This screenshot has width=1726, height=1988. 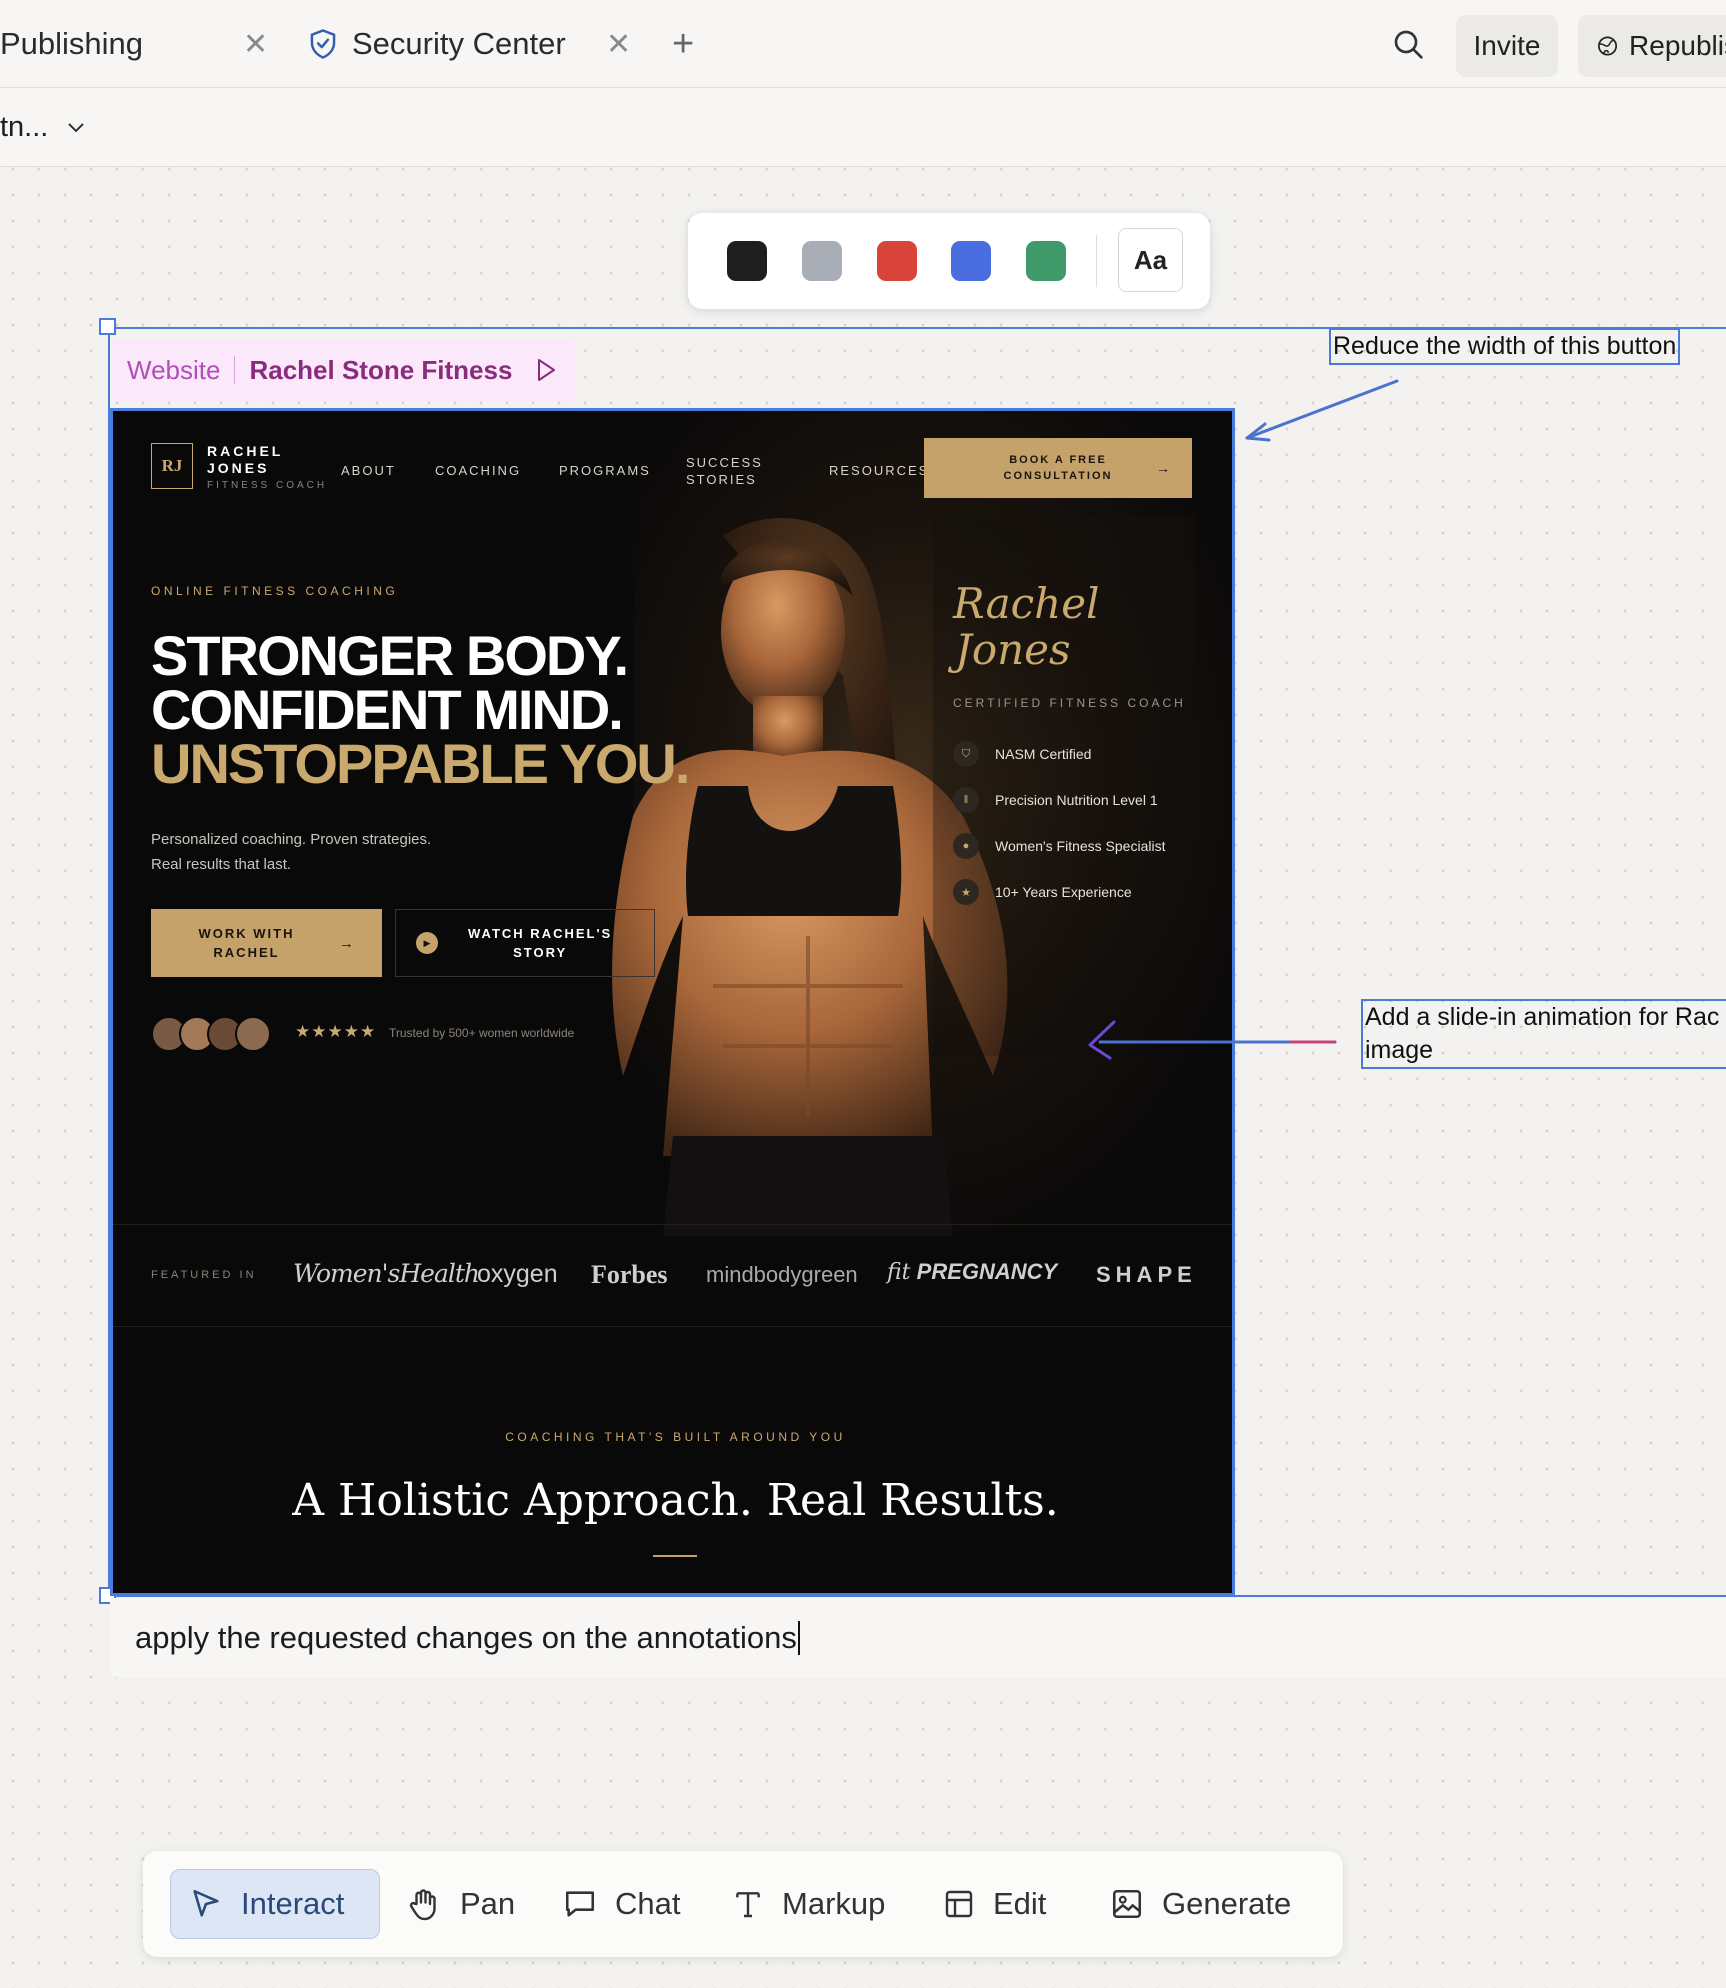 What do you see at coordinates (540, 933) in the screenshot?
I see `cta-line: WATCH RACHEL'S` at bounding box center [540, 933].